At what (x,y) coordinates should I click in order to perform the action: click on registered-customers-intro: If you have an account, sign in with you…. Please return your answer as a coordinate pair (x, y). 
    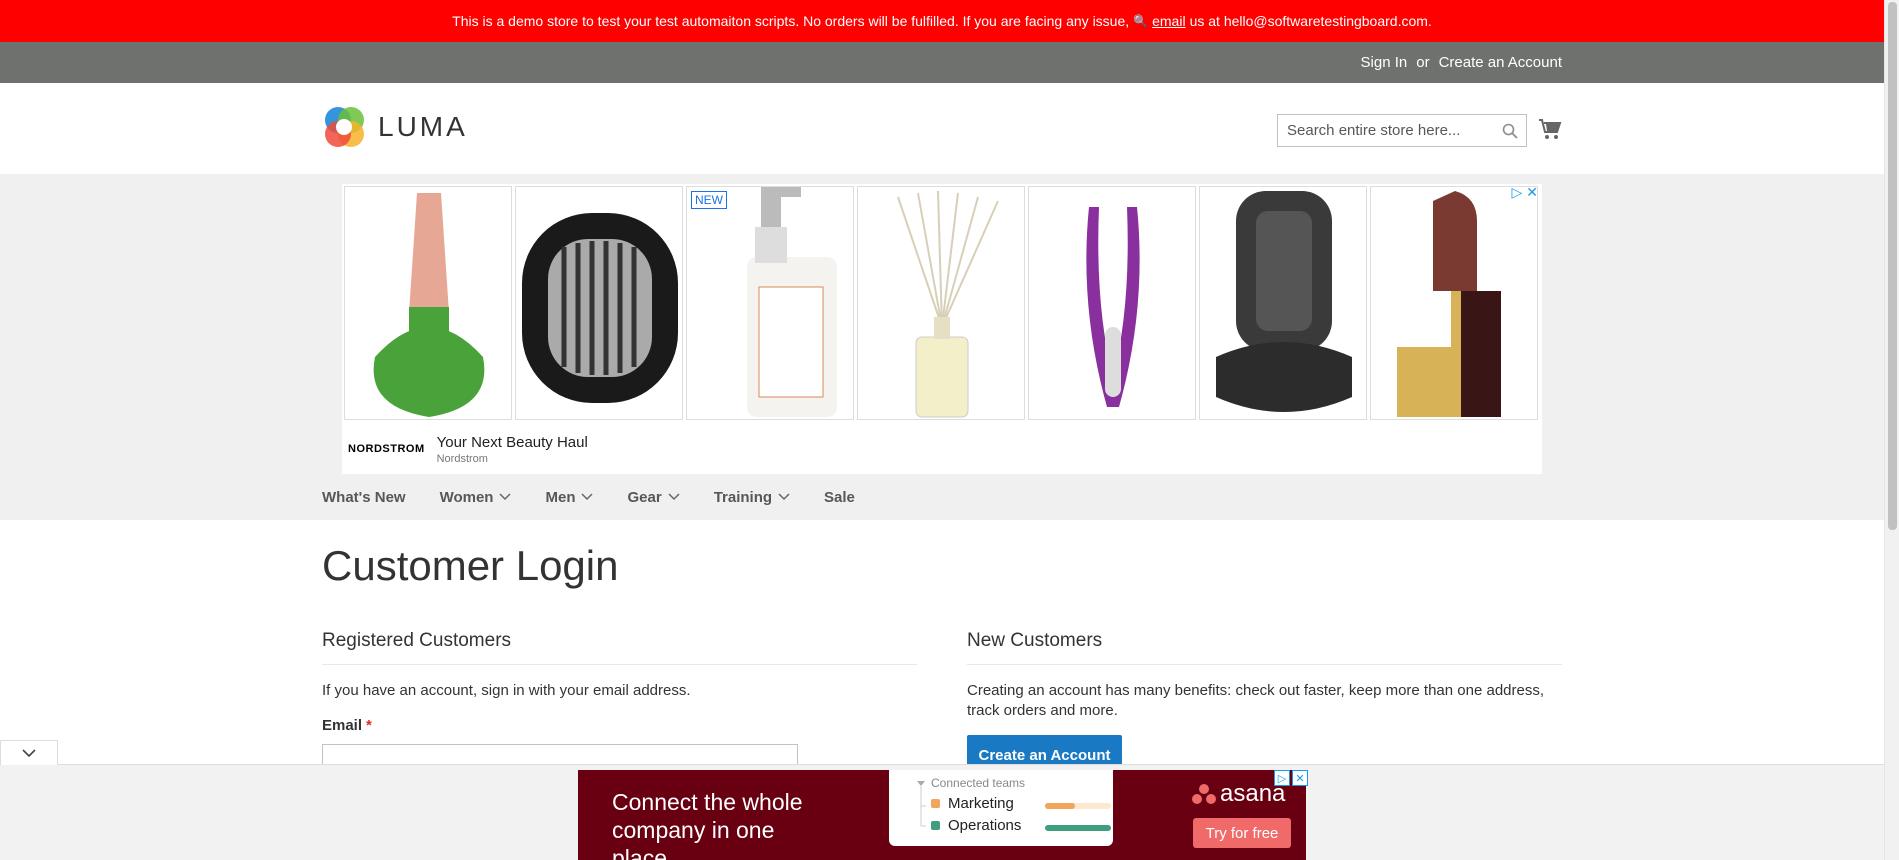
    Looking at the image, I should click on (506, 690).